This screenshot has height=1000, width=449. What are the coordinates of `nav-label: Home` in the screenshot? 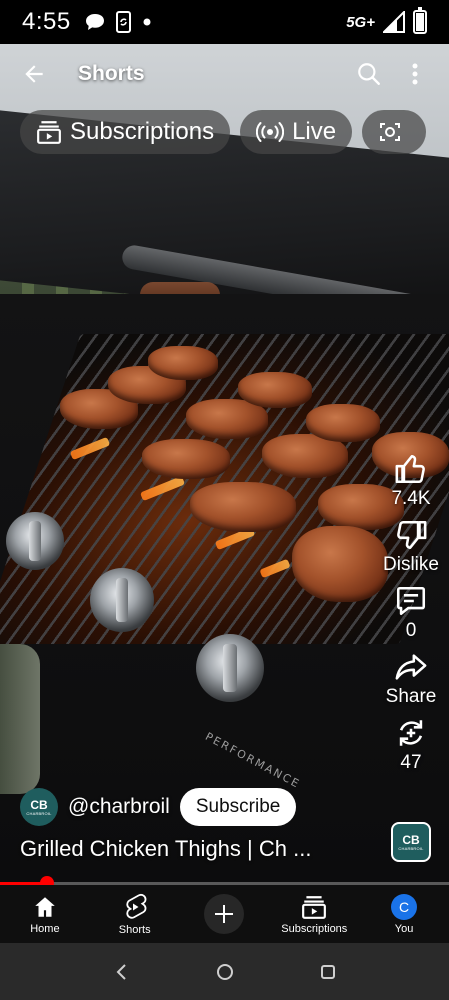 It's located at (45, 928).